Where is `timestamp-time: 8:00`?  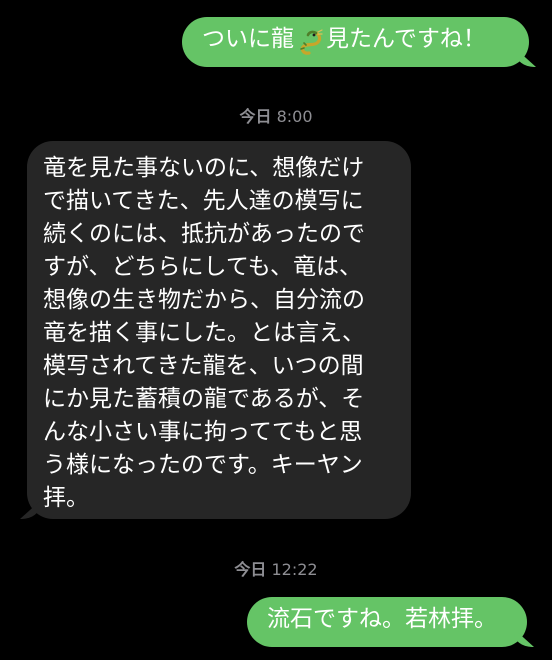 timestamp-time: 8:00 is located at coordinates (294, 116).